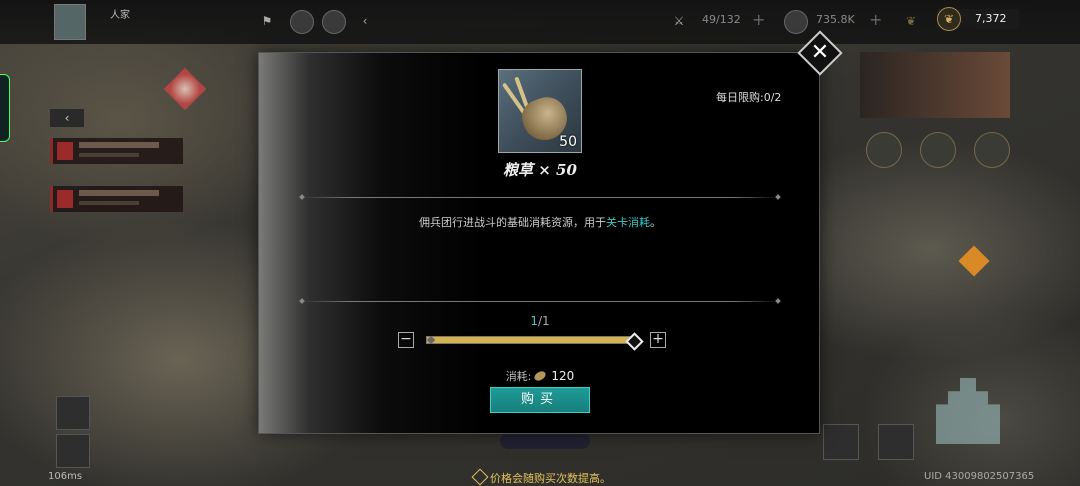 Image resolution: width=1080 pixels, height=486 pixels. Describe the element at coordinates (540, 301) in the screenshot. I see `divider-bottom` at that location.